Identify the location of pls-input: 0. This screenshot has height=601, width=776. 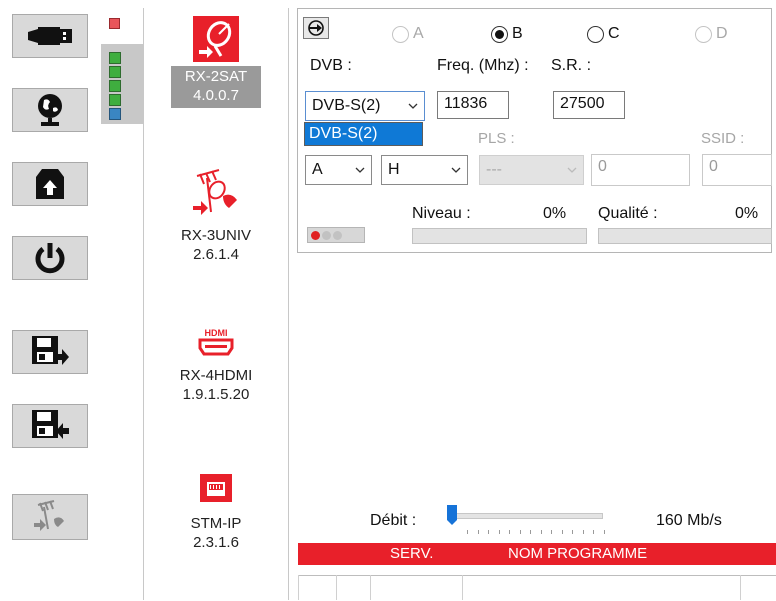
(640, 170).